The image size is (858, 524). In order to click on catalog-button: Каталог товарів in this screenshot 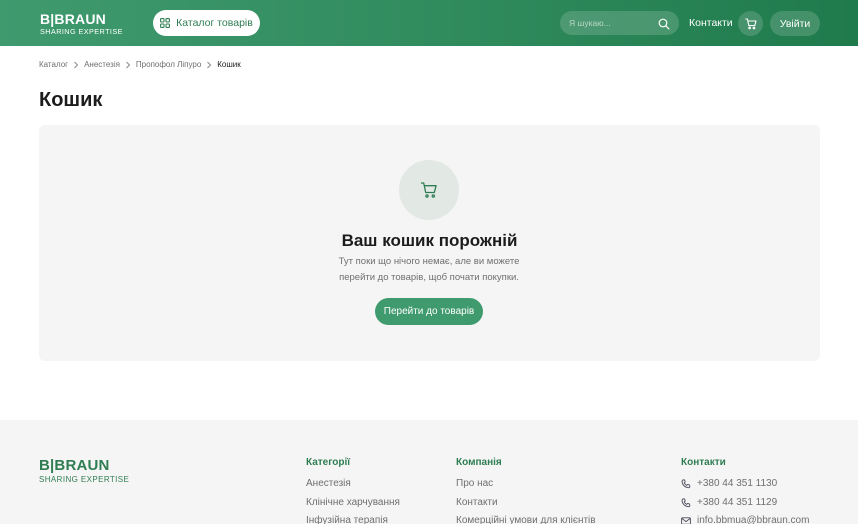, I will do `click(206, 23)`.